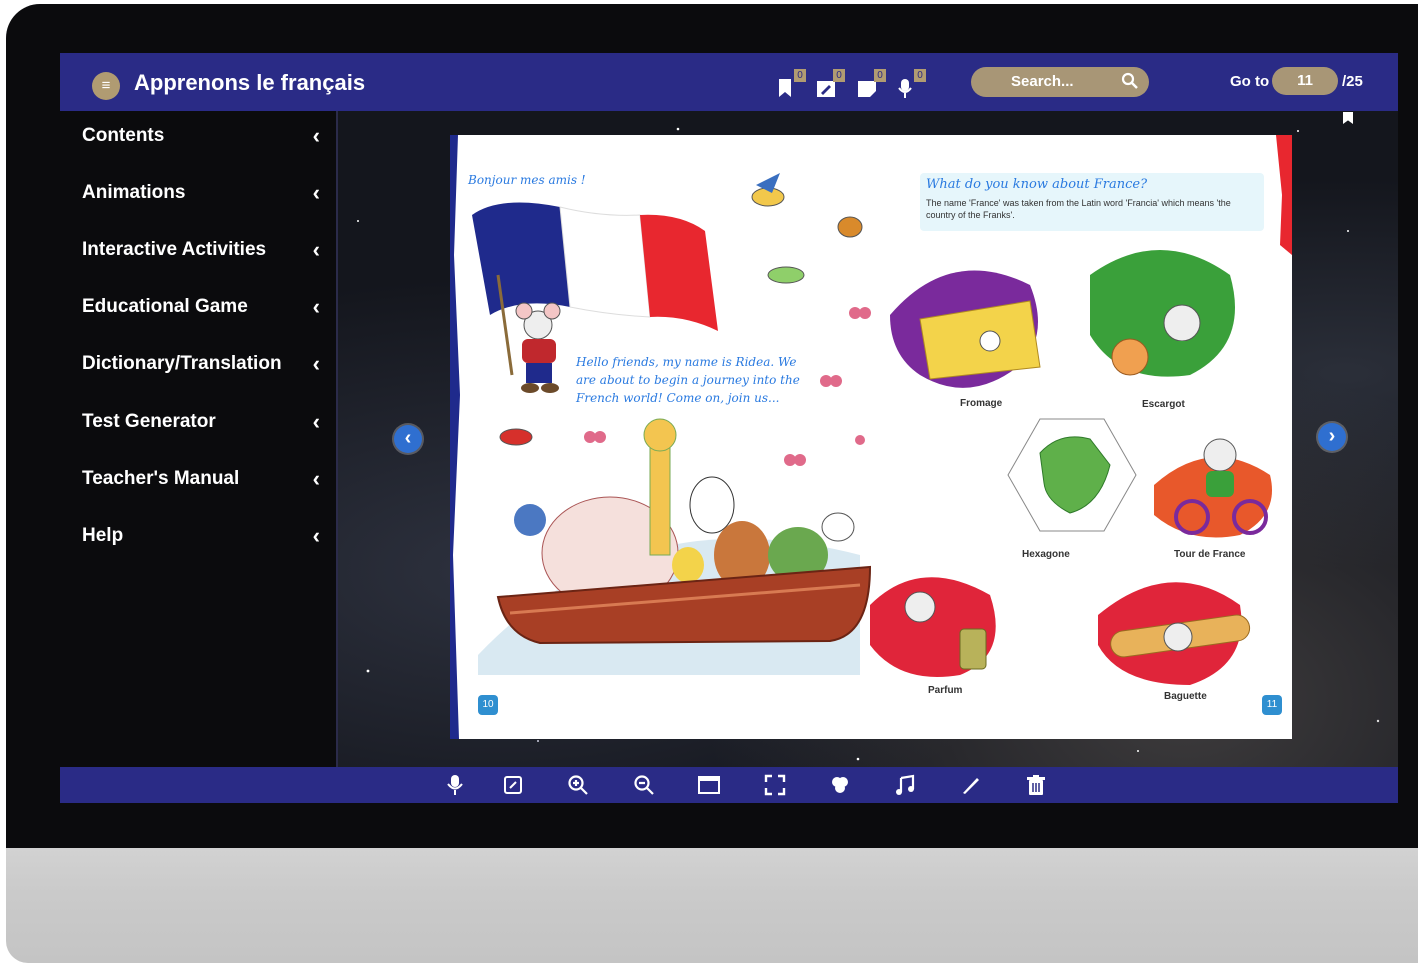  What do you see at coordinates (1185, 696) in the screenshot?
I see `caption-baguette: Baguette` at bounding box center [1185, 696].